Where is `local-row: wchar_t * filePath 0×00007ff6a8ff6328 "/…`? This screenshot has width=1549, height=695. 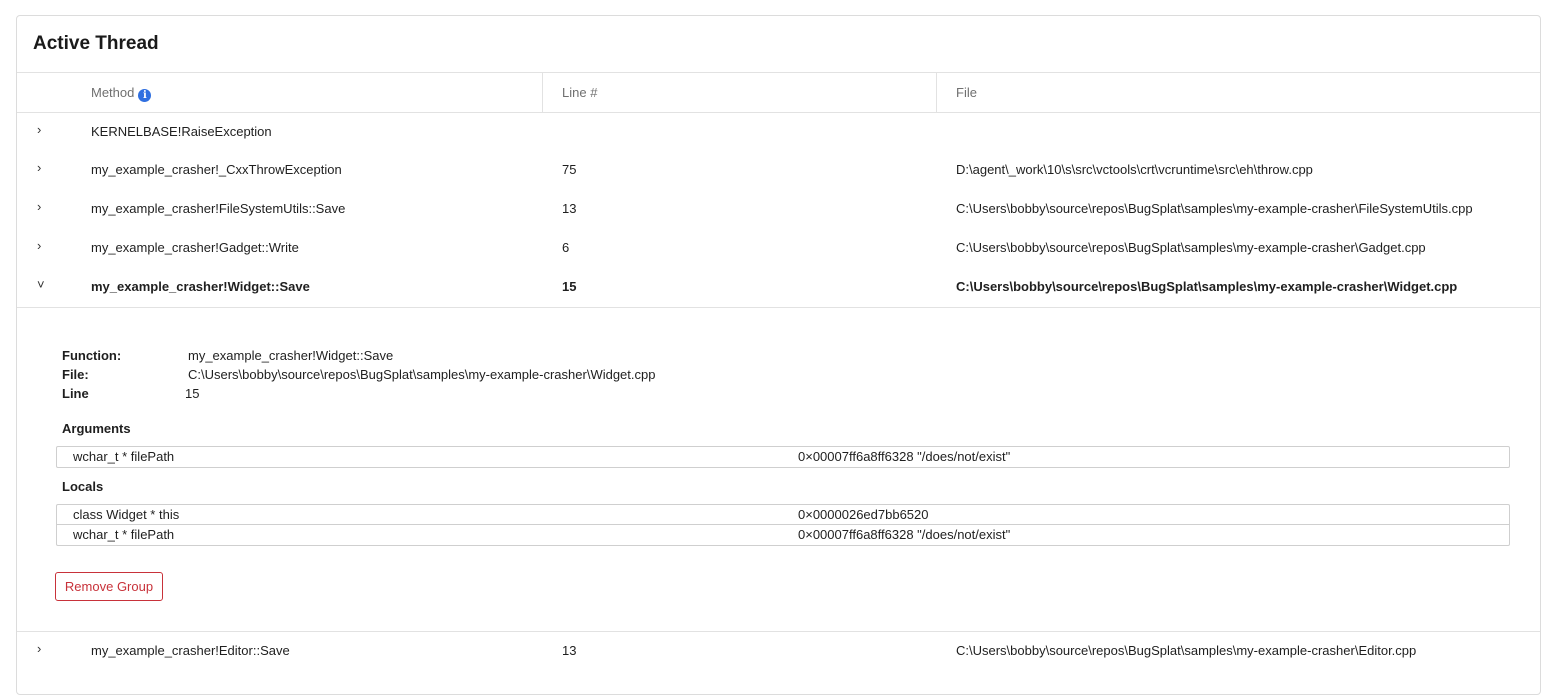
local-row: wchar_t * filePath 0×00007ff6a8ff6328 "/… is located at coordinates (783, 535).